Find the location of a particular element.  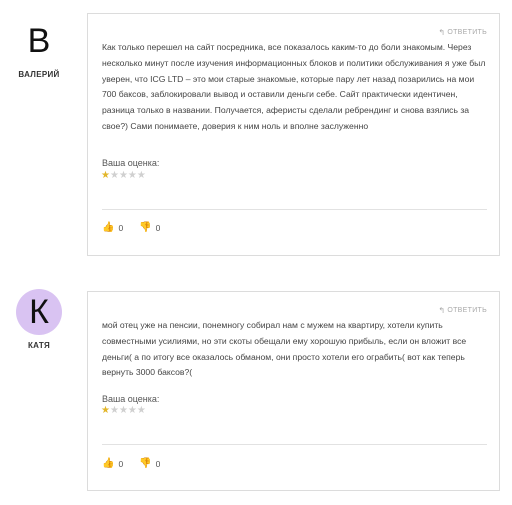

author-name: ВАЛЕРИЙ is located at coordinates (39, 74).